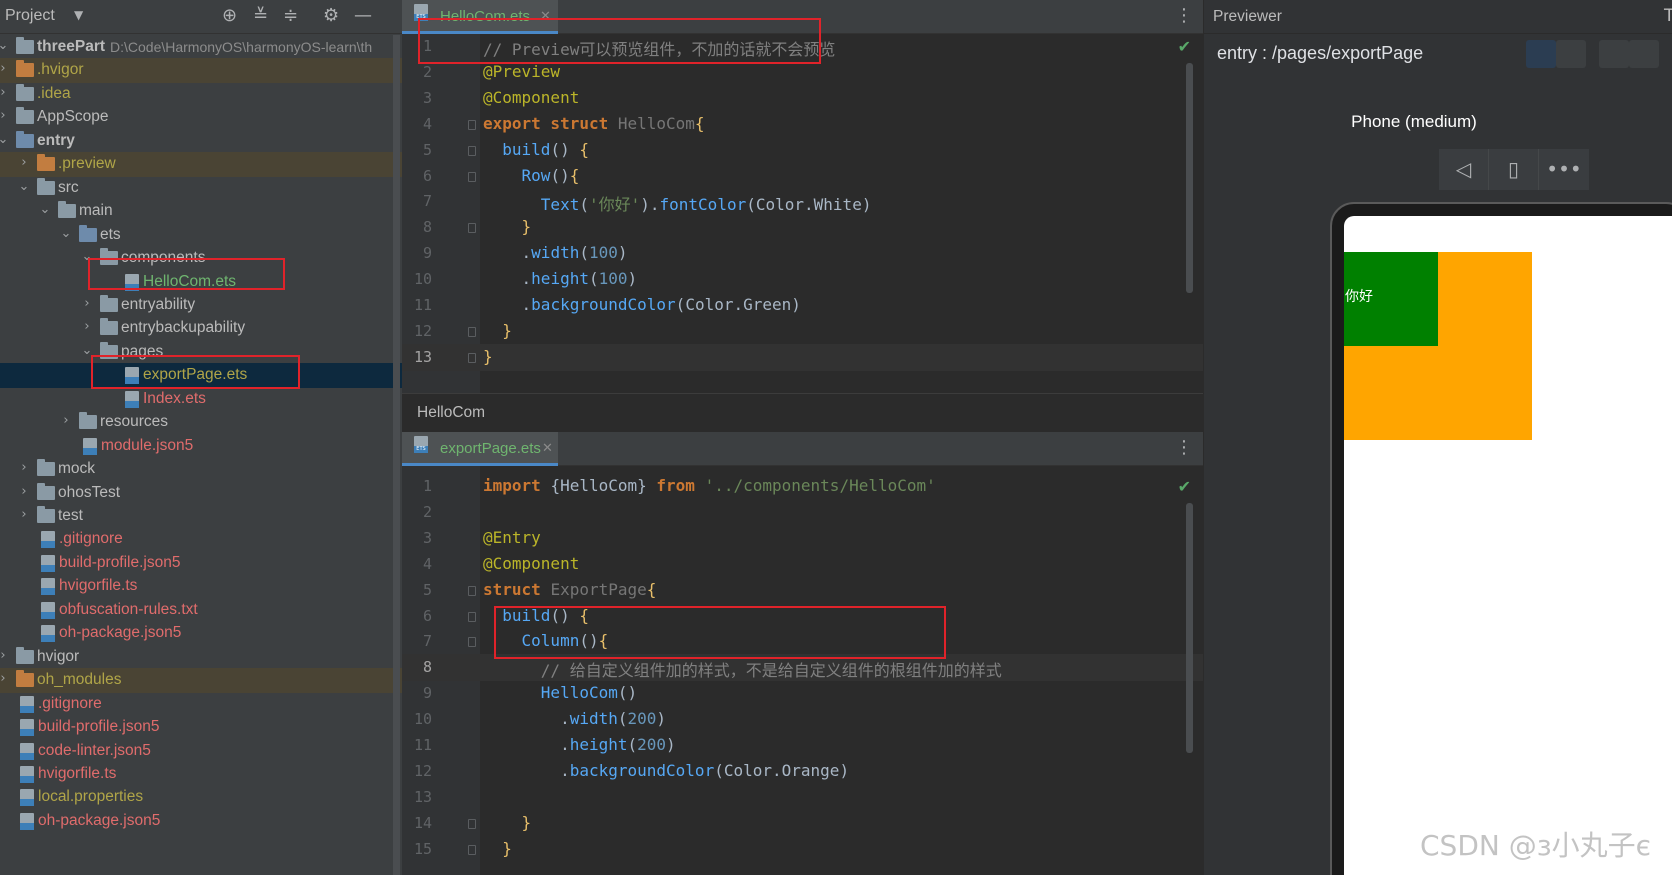 The height and width of the screenshot is (875, 1672). What do you see at coordinates (290, 16) in the screenshot?
I see `collapse-all-icon: ≑` at bounding box center [290, 16].